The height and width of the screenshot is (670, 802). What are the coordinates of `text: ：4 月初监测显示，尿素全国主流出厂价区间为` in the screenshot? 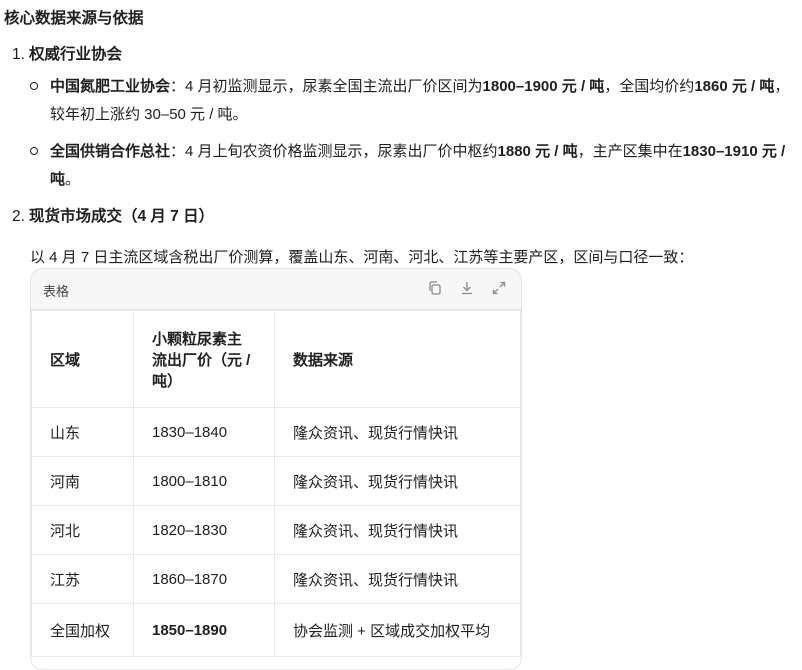 It's located at (326, 86).